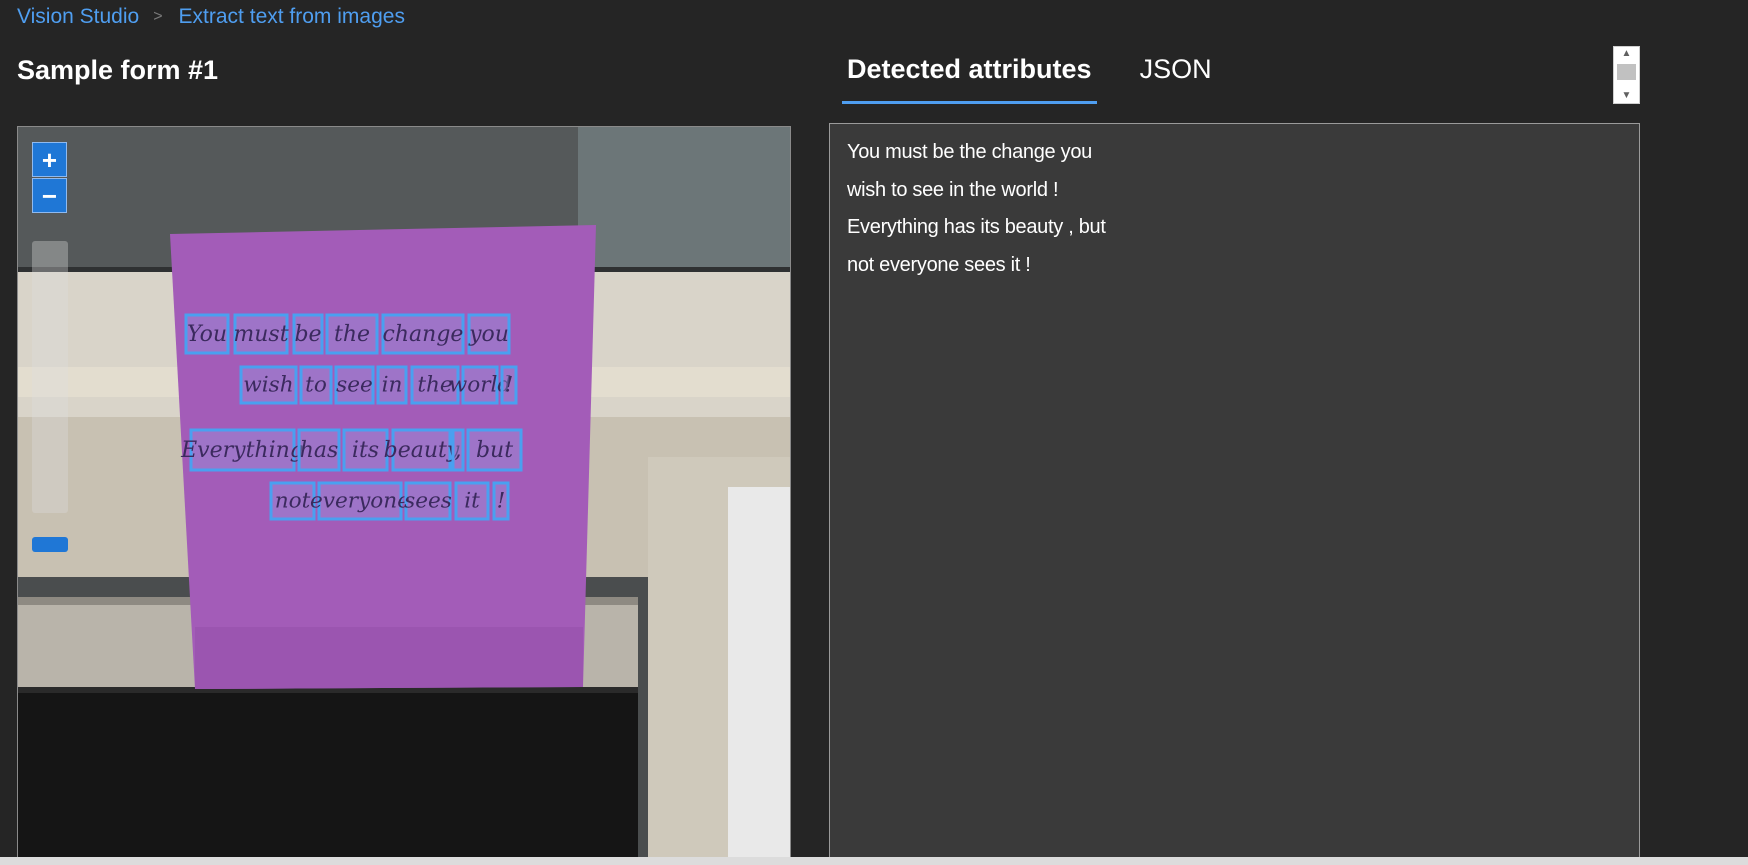  I want to click on handwritten-word: must, so click(260, 334).